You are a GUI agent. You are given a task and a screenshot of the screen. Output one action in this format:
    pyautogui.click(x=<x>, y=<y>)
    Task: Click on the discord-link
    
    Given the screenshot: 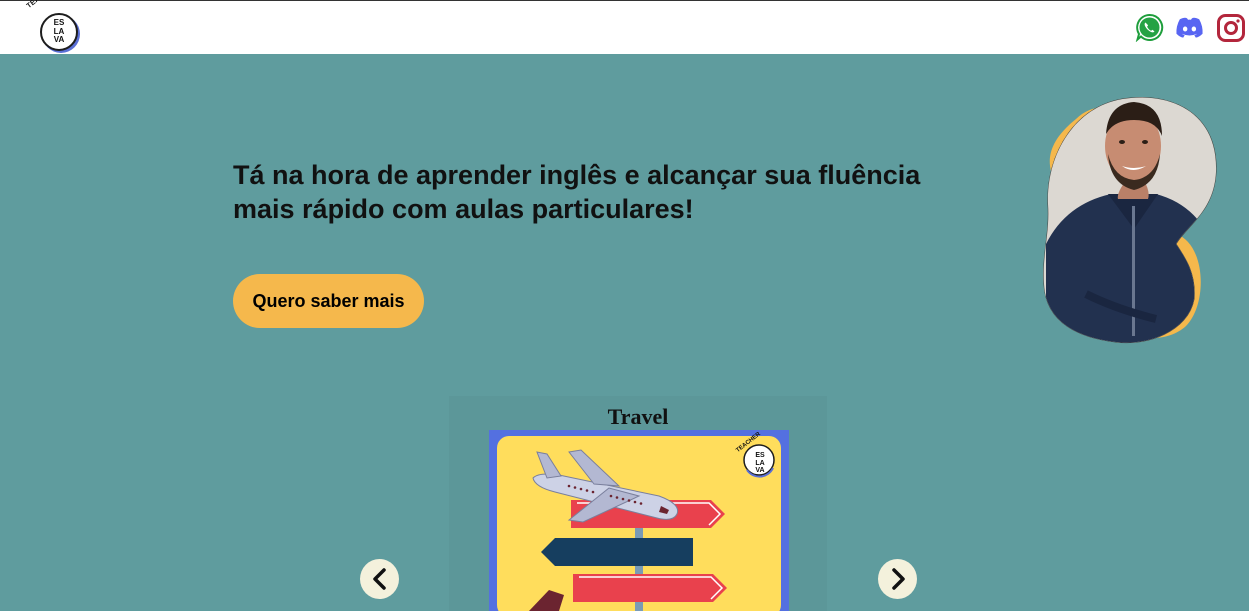 What is the action you would take?
    pyautogui.click(x=1189, y=27)
    